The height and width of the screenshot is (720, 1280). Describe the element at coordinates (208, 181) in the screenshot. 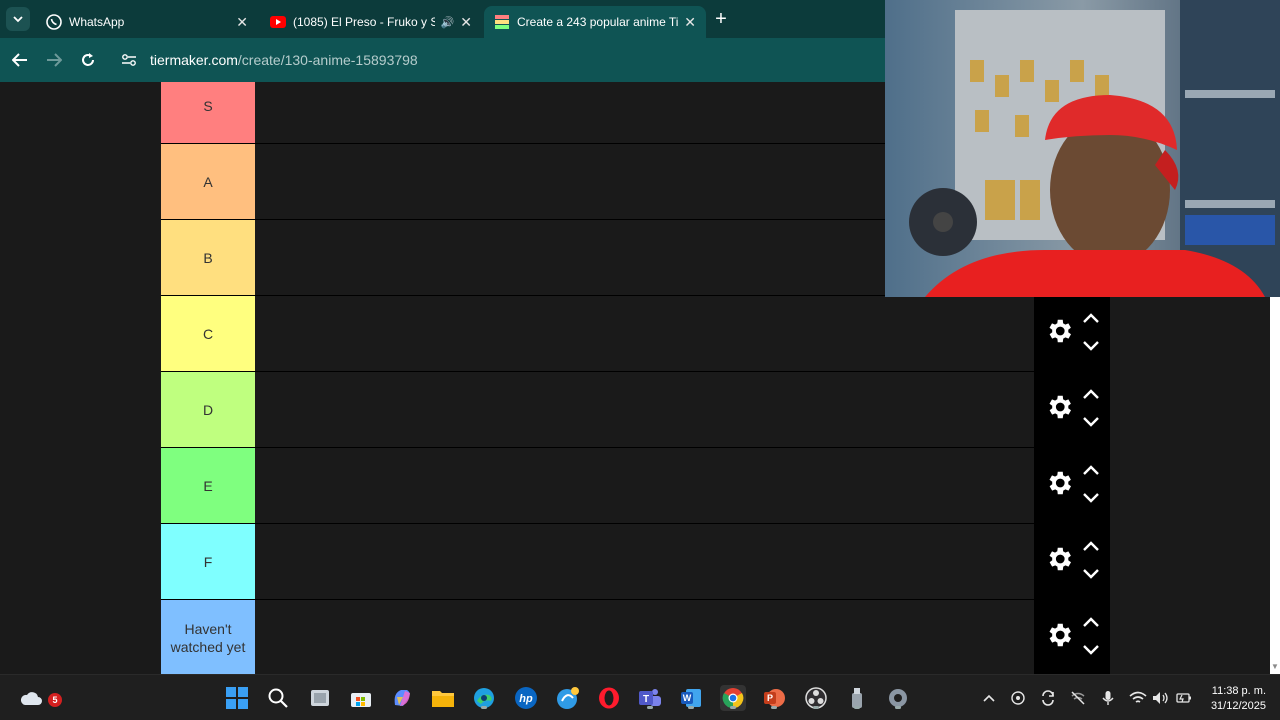

I see `tier-label: A` at that location.